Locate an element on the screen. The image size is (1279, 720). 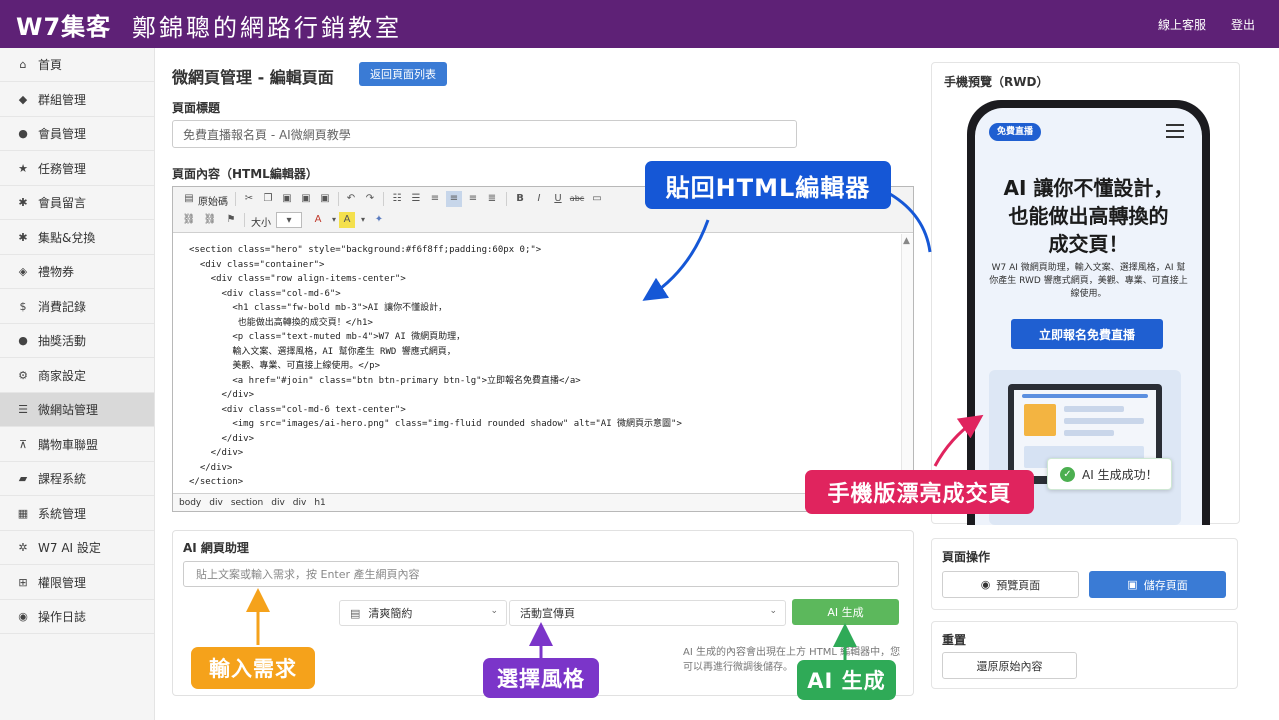
path-segment: h1 is located at coordinates (319, 503).